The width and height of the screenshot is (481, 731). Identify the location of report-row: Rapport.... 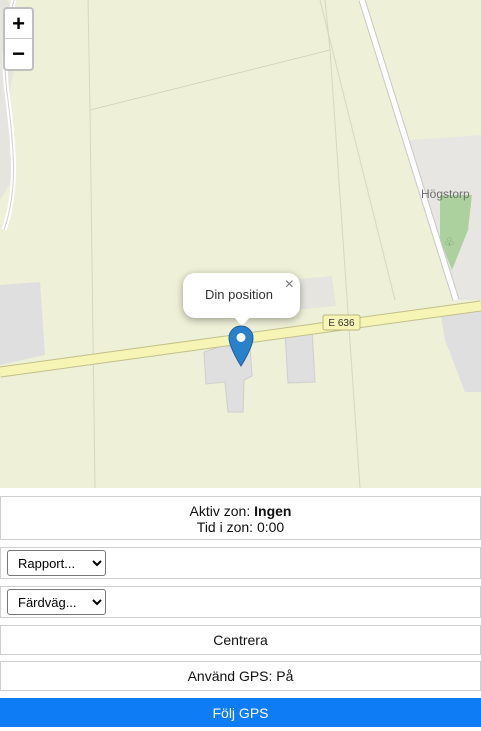
(240, 563).